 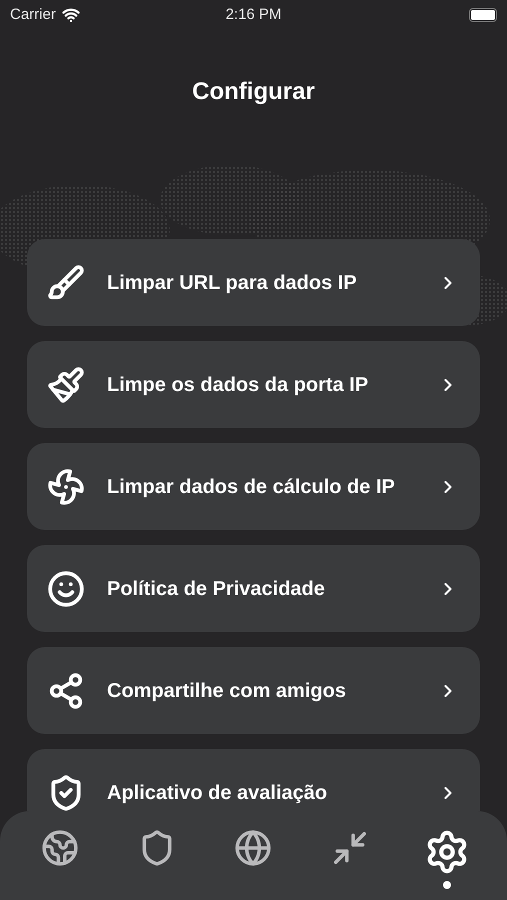 What do you see at coordinates (253, 384) in the screenshot?
I see `settings-row: Limpe os dados da porta IP` at bounding box center [253, 384].